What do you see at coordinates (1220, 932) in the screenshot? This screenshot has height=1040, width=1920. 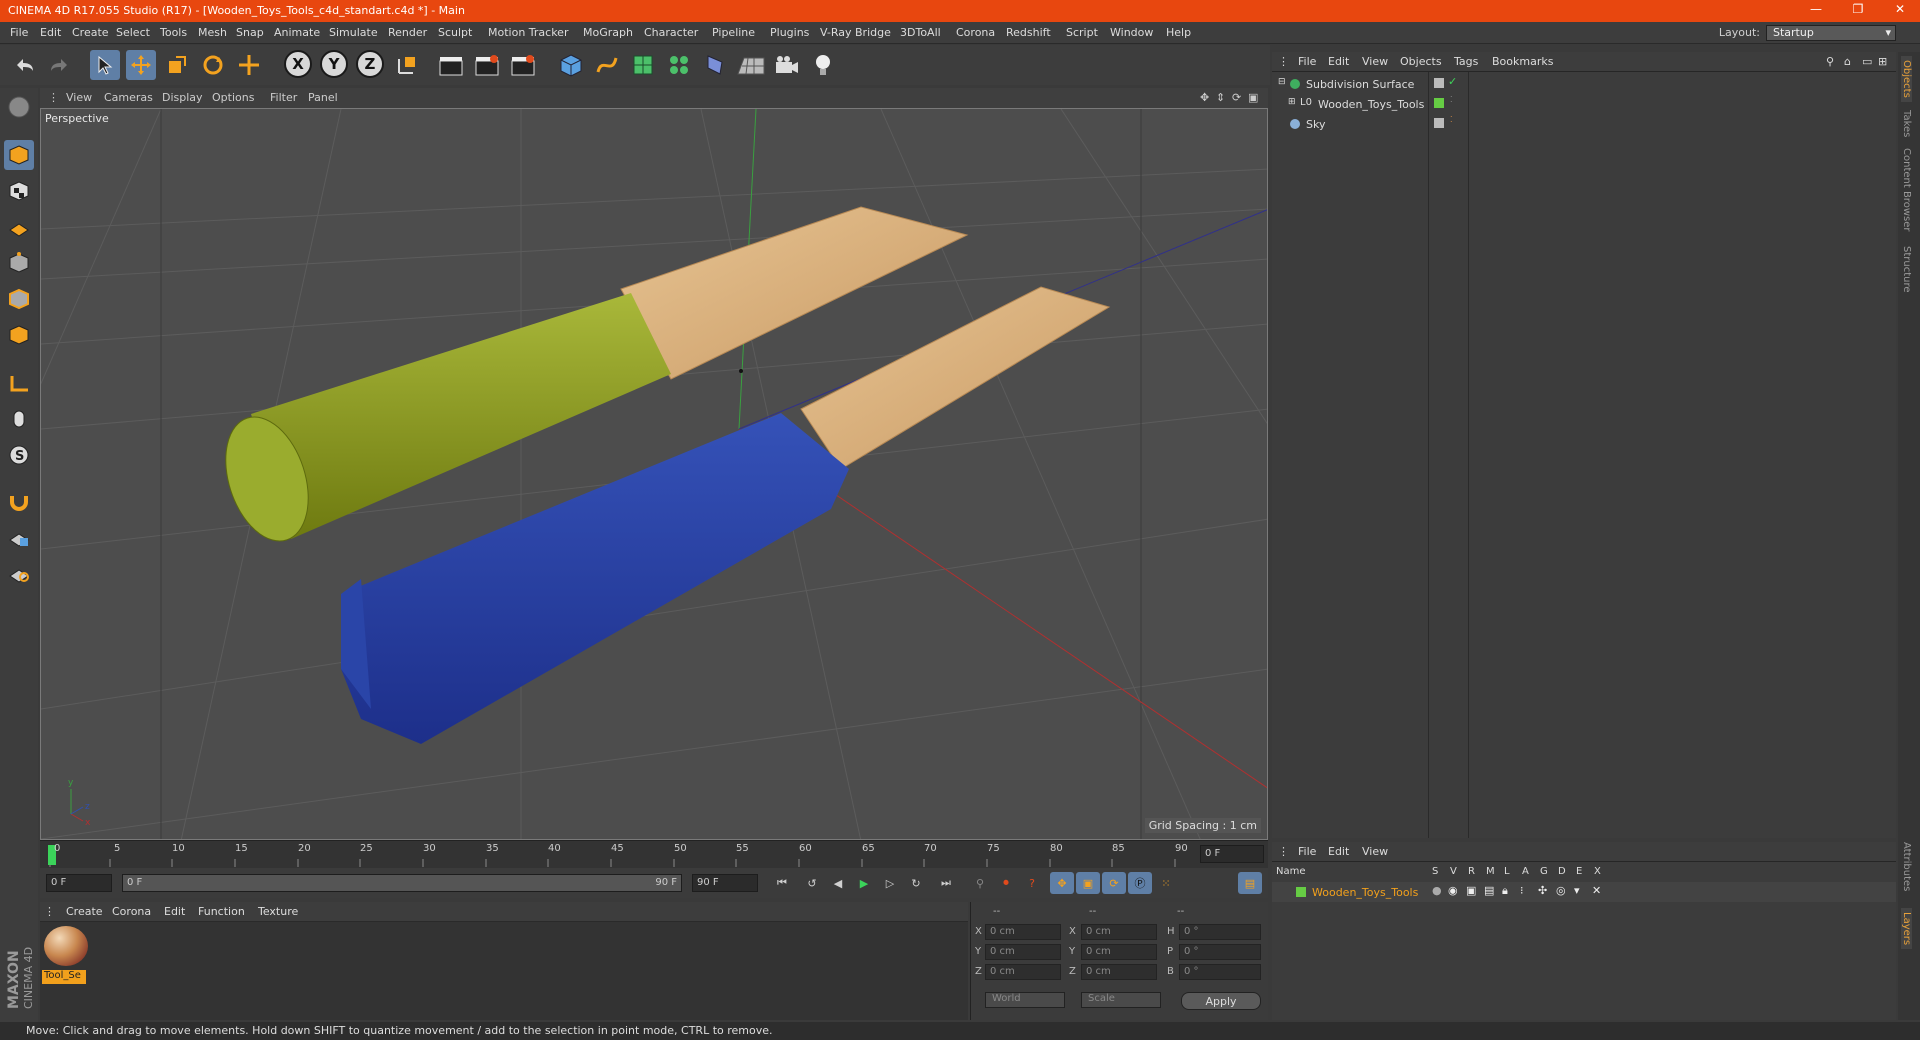 I see `rot-h-field: 0 °` at bounding box center [1220, 932].